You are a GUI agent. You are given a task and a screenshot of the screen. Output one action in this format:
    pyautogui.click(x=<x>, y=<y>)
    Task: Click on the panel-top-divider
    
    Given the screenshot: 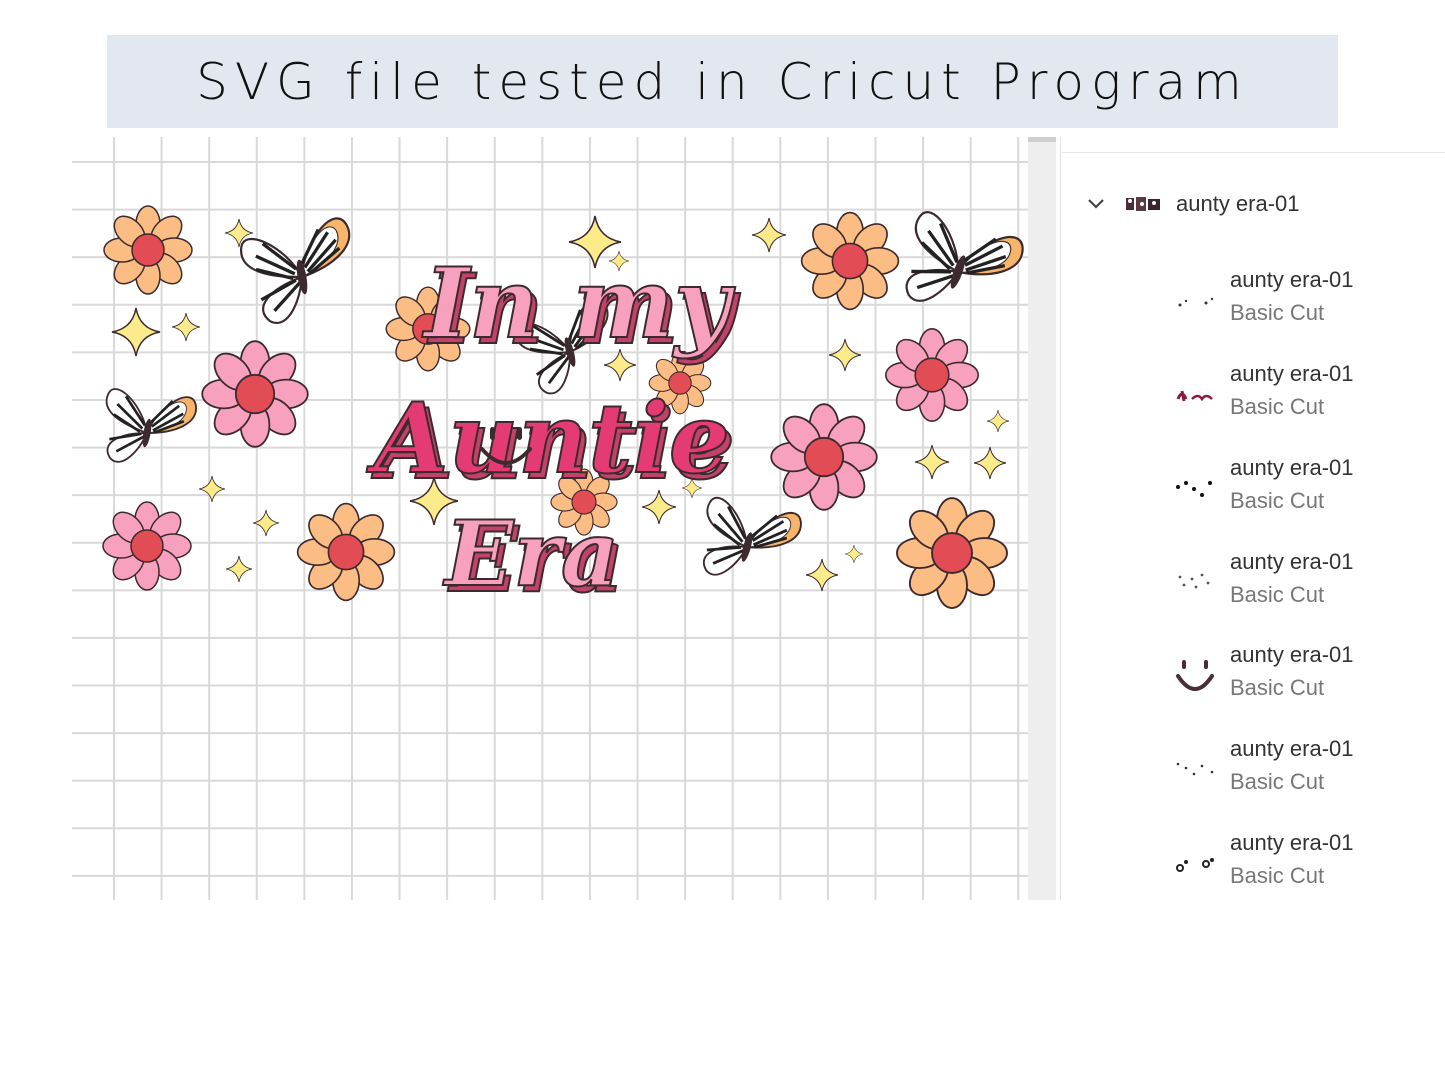 What is the action you would take?
    pyautogui.click(x=1253, y=152)
    